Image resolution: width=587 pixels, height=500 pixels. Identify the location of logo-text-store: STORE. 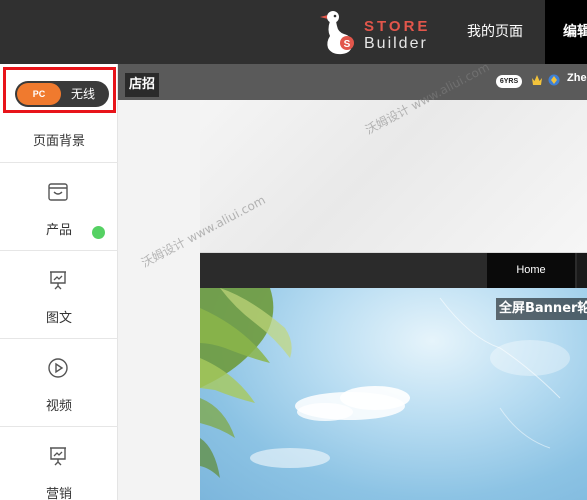
(397, 26).